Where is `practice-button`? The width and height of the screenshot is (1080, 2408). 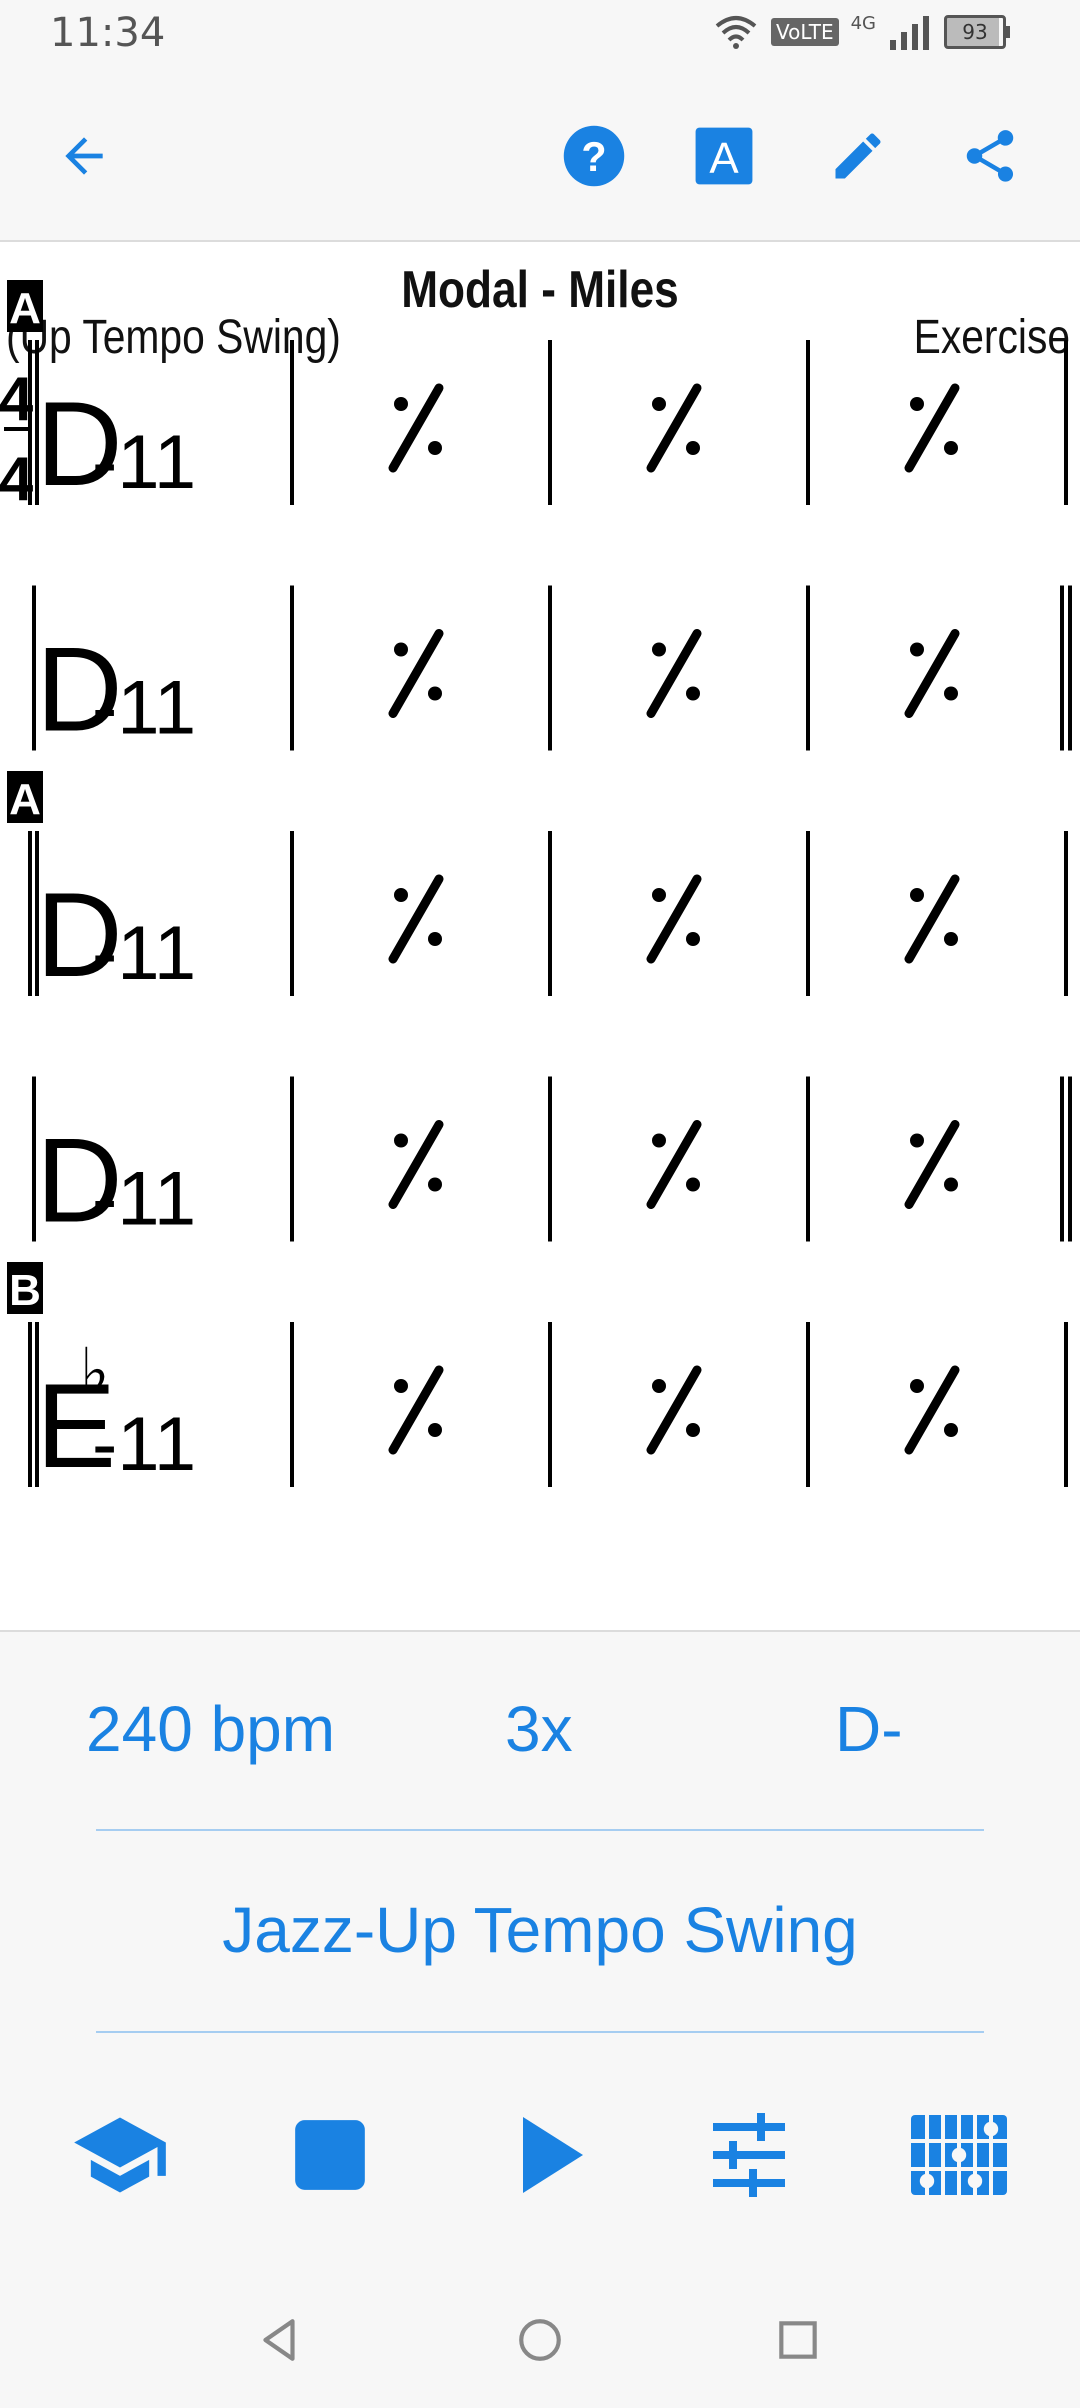
practice-button is located at coordinates (120, 2155).